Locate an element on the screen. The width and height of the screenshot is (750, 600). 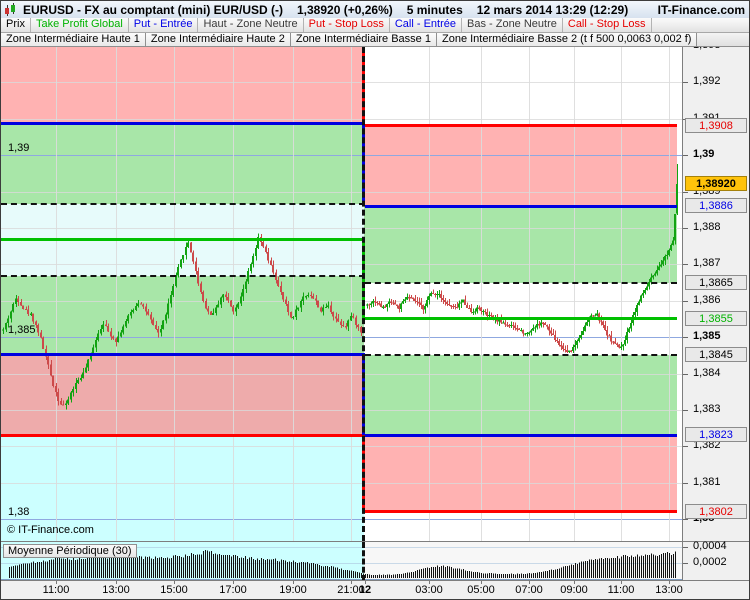
price-axis-label: 1,383 is located at coordinates (707, 408).